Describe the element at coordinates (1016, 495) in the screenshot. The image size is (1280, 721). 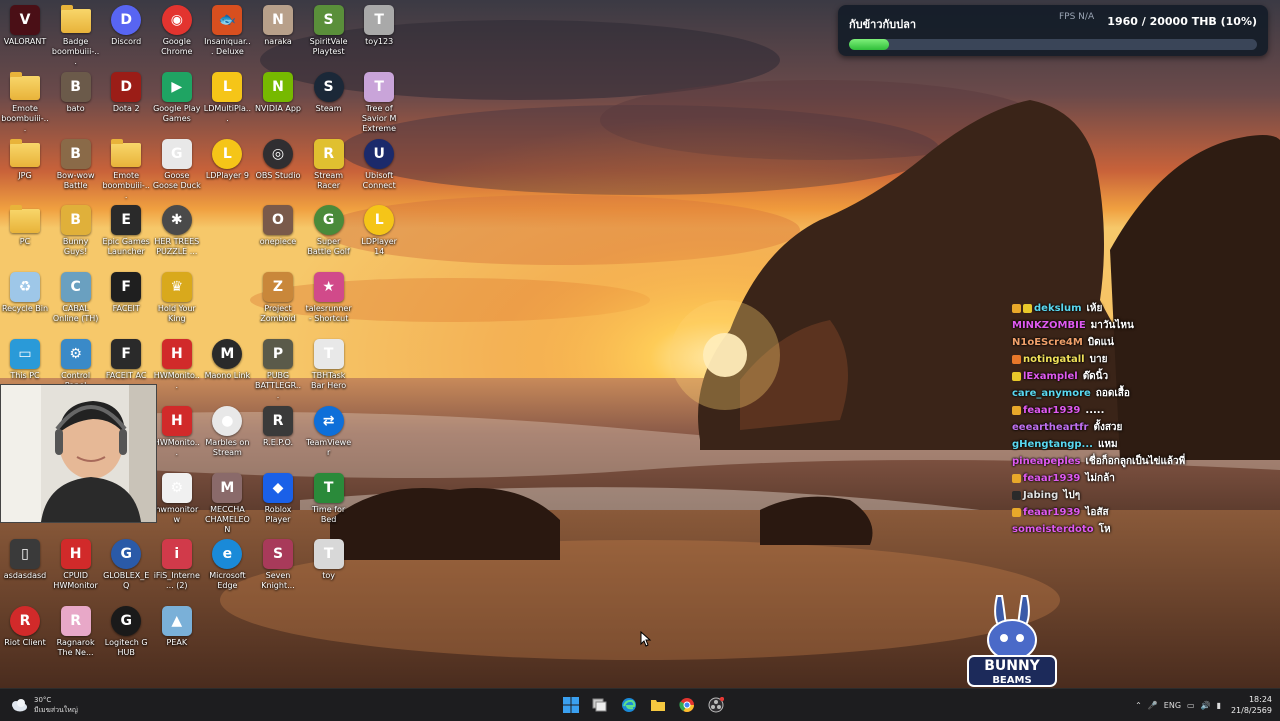
I see `chat-badge-icon` at that location.